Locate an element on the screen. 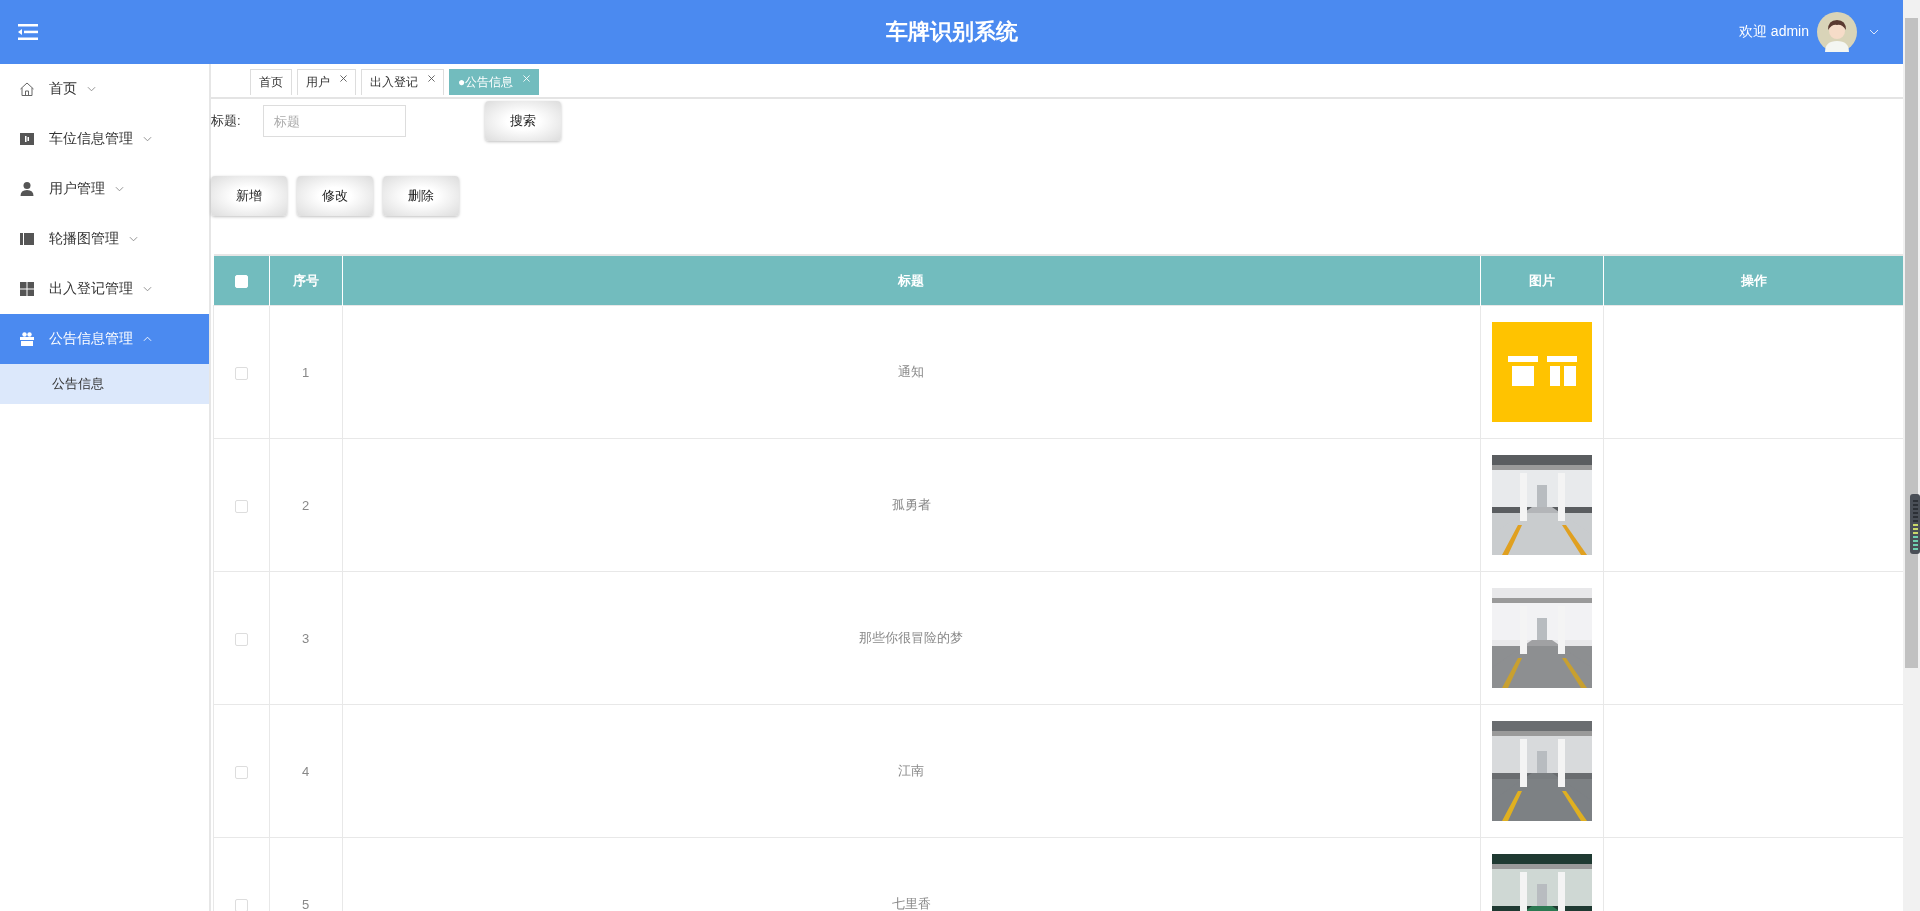  columns-icon is located at coordinates (27, 239).